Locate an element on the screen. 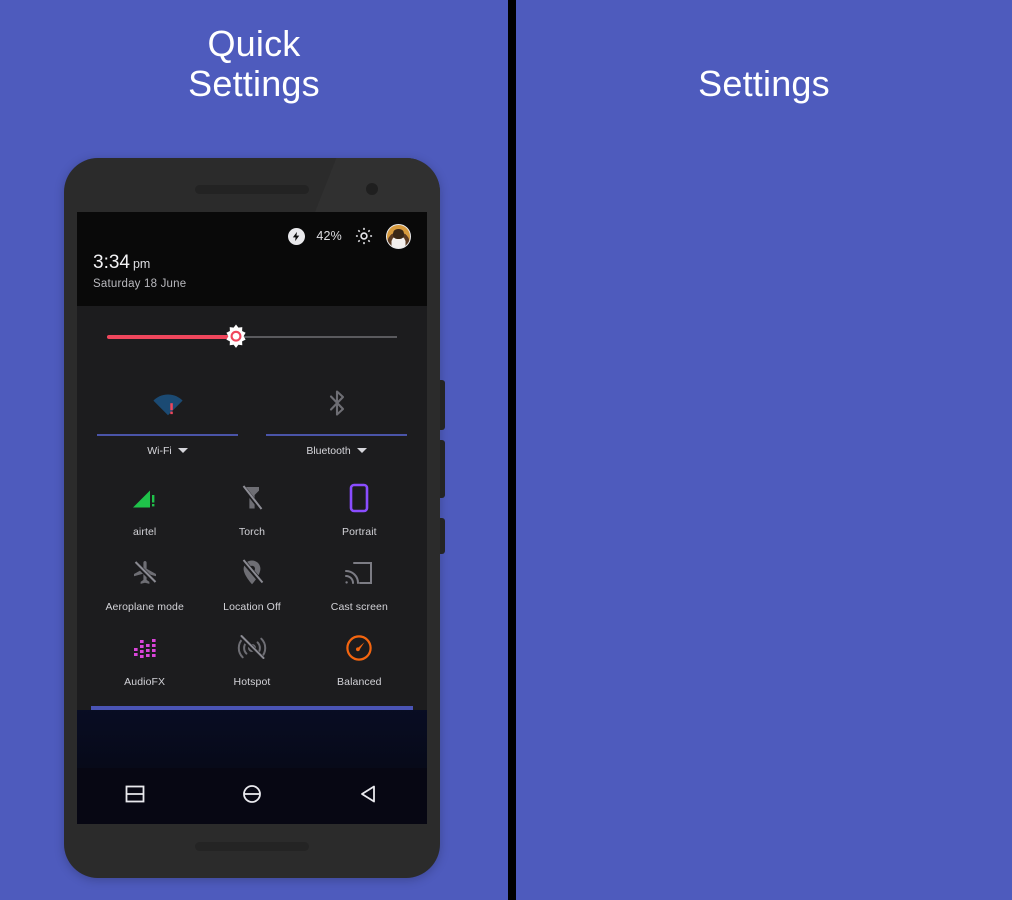 The height and width of the screenshot is (900, 1012). qs-tile-location-off: Location Off is located at coordinates (251, 581).